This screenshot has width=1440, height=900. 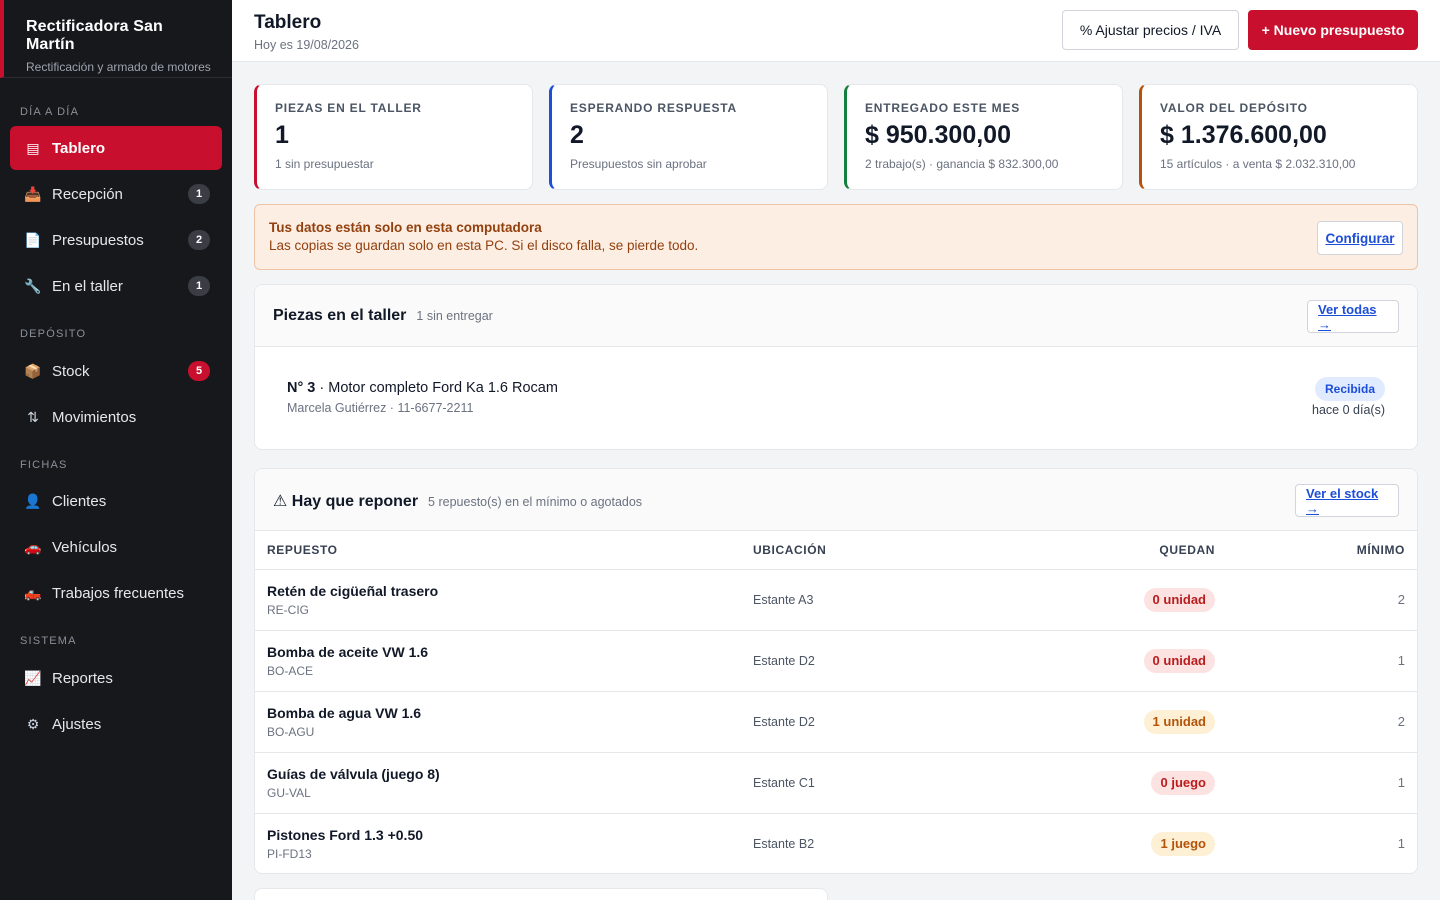 I want to click on sidebar-item-label: Trabajos frecuentes, so click(x=118, y=593).